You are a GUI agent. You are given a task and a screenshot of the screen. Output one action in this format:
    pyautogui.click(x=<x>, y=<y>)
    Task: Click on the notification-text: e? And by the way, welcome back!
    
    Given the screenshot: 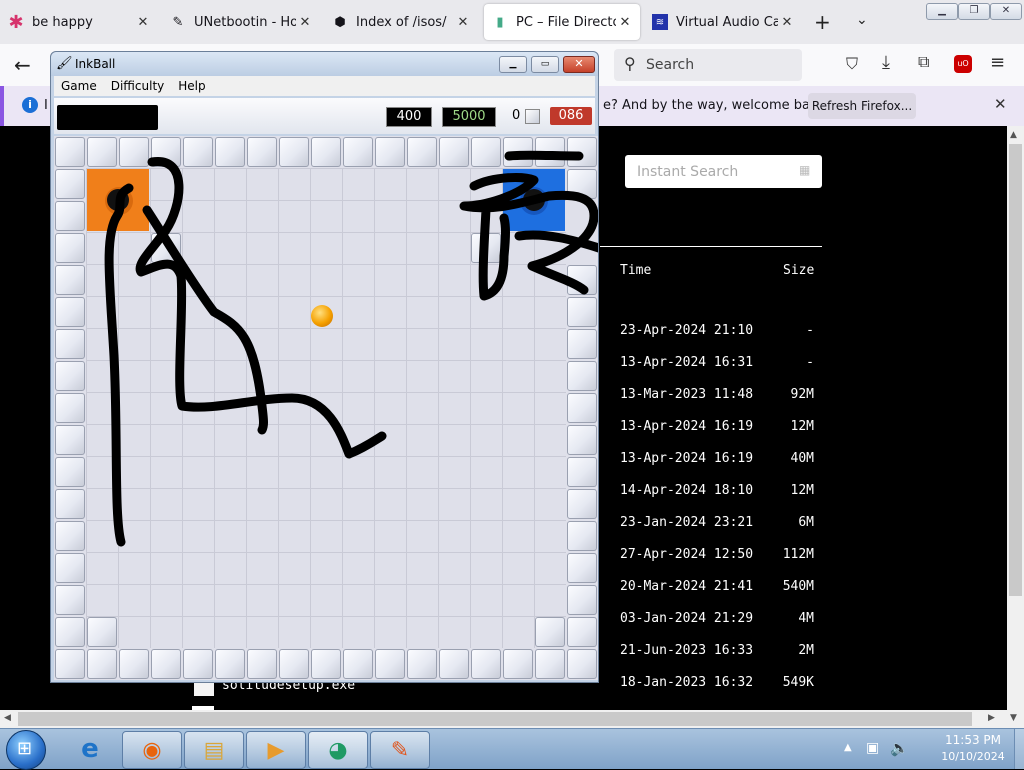 What is the action you would take?
    pyautogui.click(x=716, y=105)
    